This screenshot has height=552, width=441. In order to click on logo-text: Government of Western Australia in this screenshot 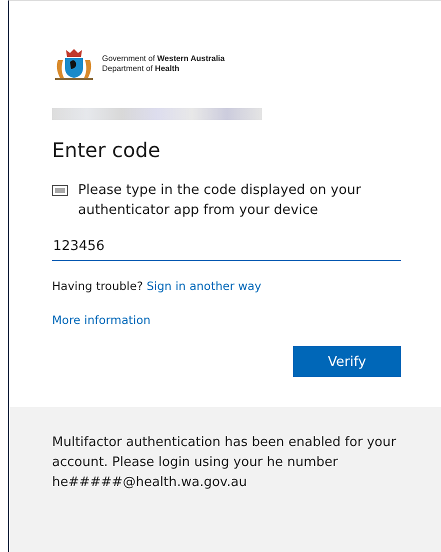, I will do `click(163, 59)`.